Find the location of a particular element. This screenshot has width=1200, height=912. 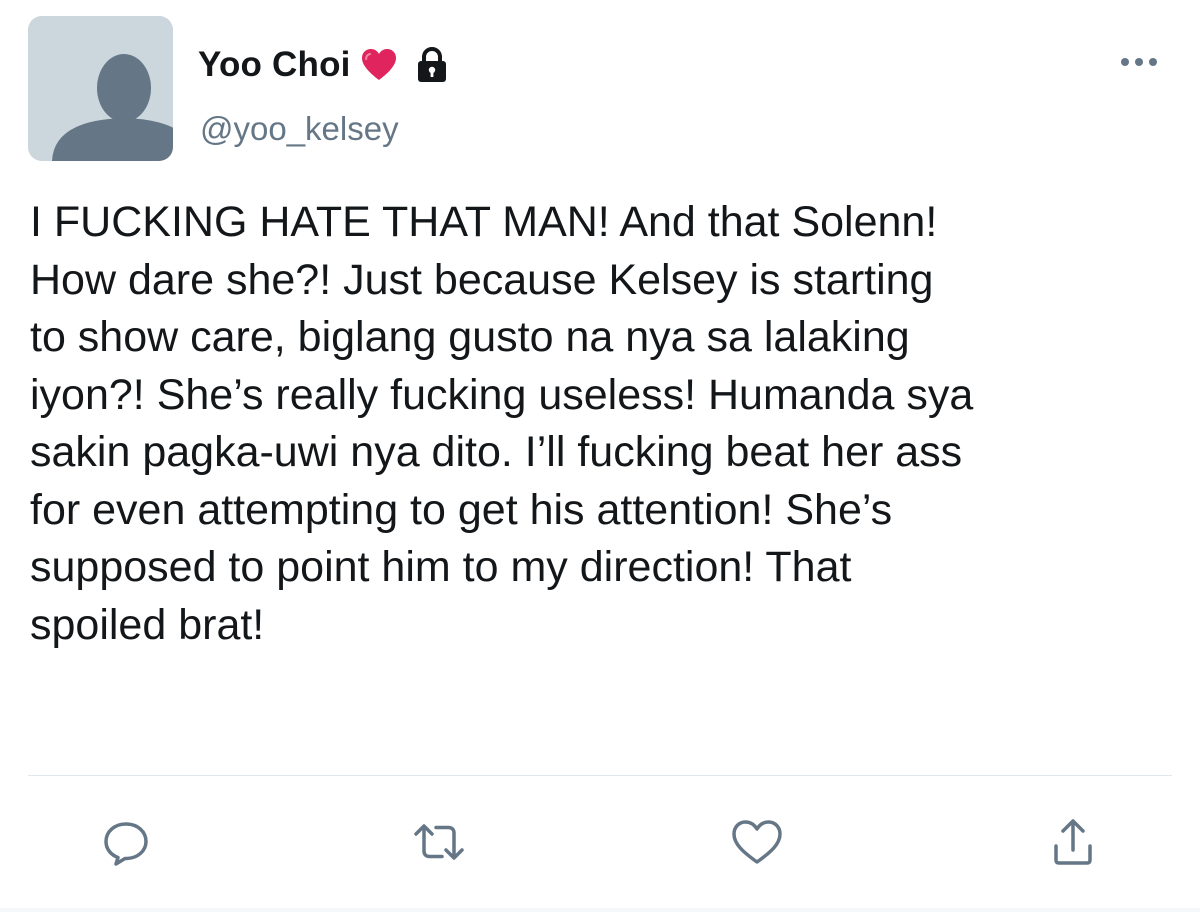

share-button is located at coordinates (1073, 842).